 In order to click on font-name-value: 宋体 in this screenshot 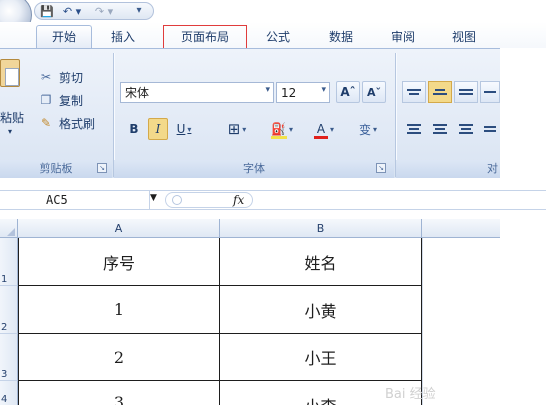, I will do `click(137, 93)`.